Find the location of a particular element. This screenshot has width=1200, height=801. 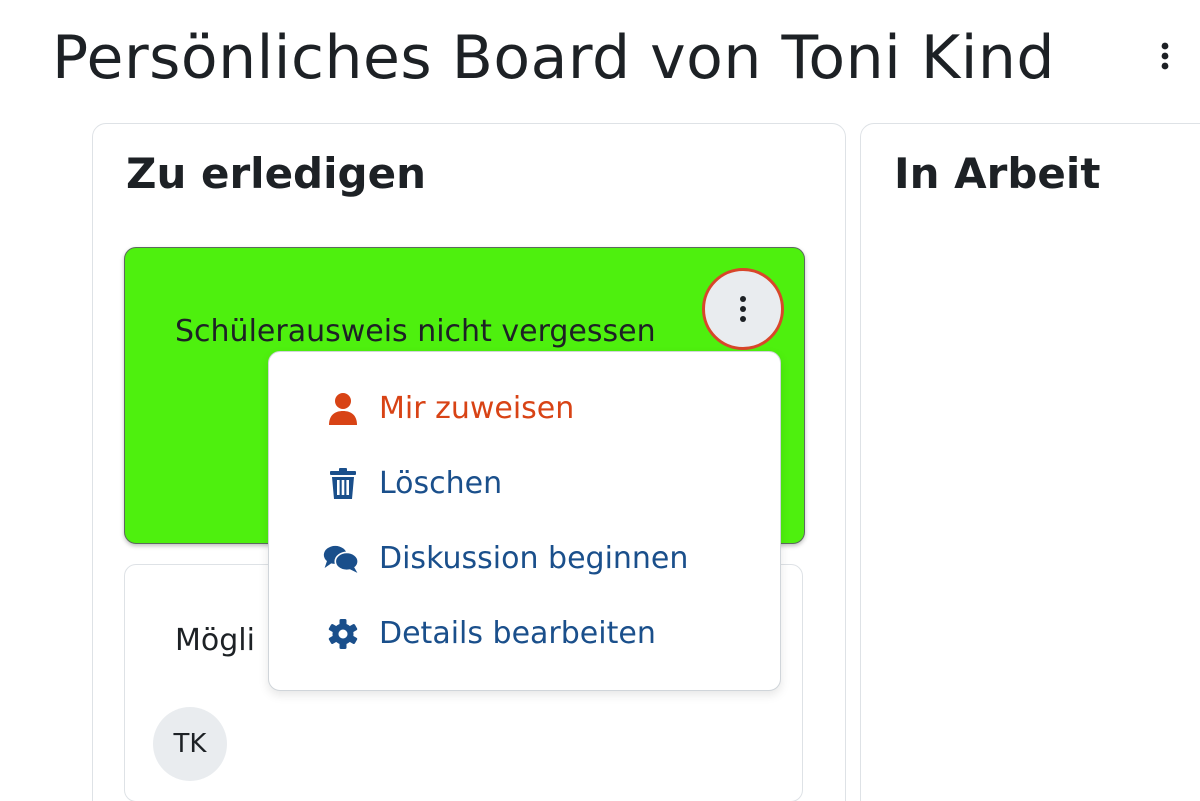

column-title: In Arbeit is located at coordinates (997, 173).